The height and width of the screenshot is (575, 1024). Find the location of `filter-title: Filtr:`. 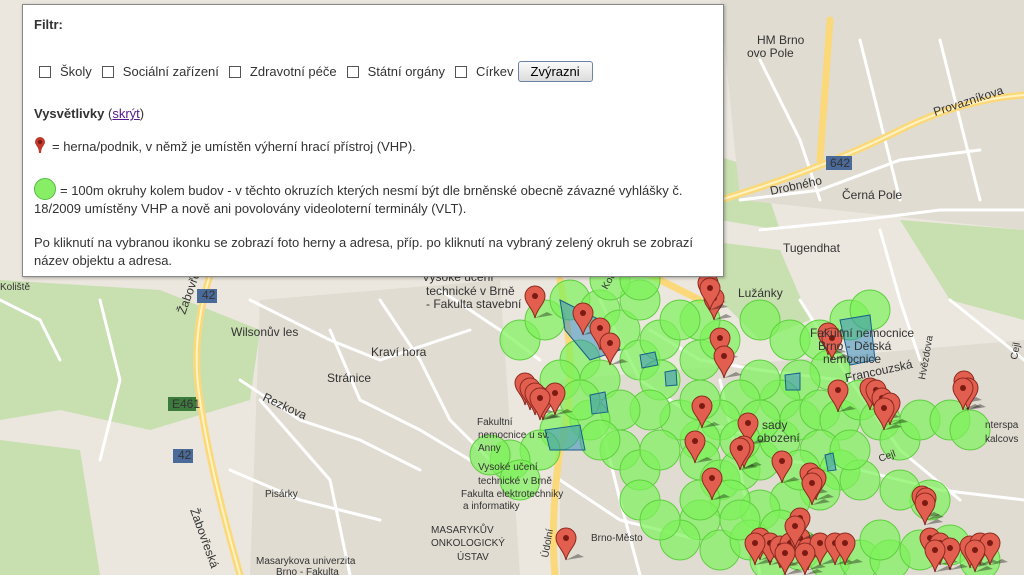

filter-title: Filtr: is located at coordinates (48, 24).